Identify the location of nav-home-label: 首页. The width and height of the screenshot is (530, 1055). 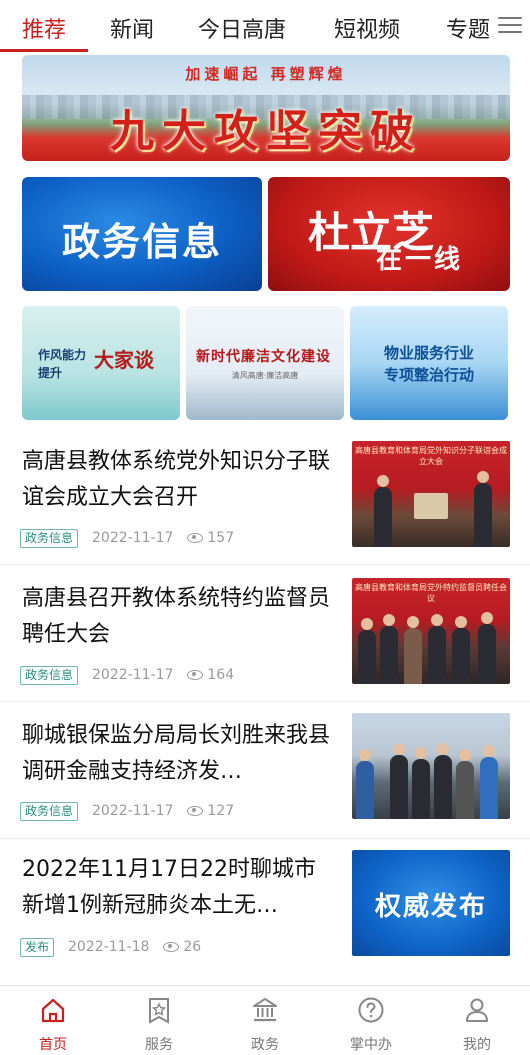
(53, 1045).